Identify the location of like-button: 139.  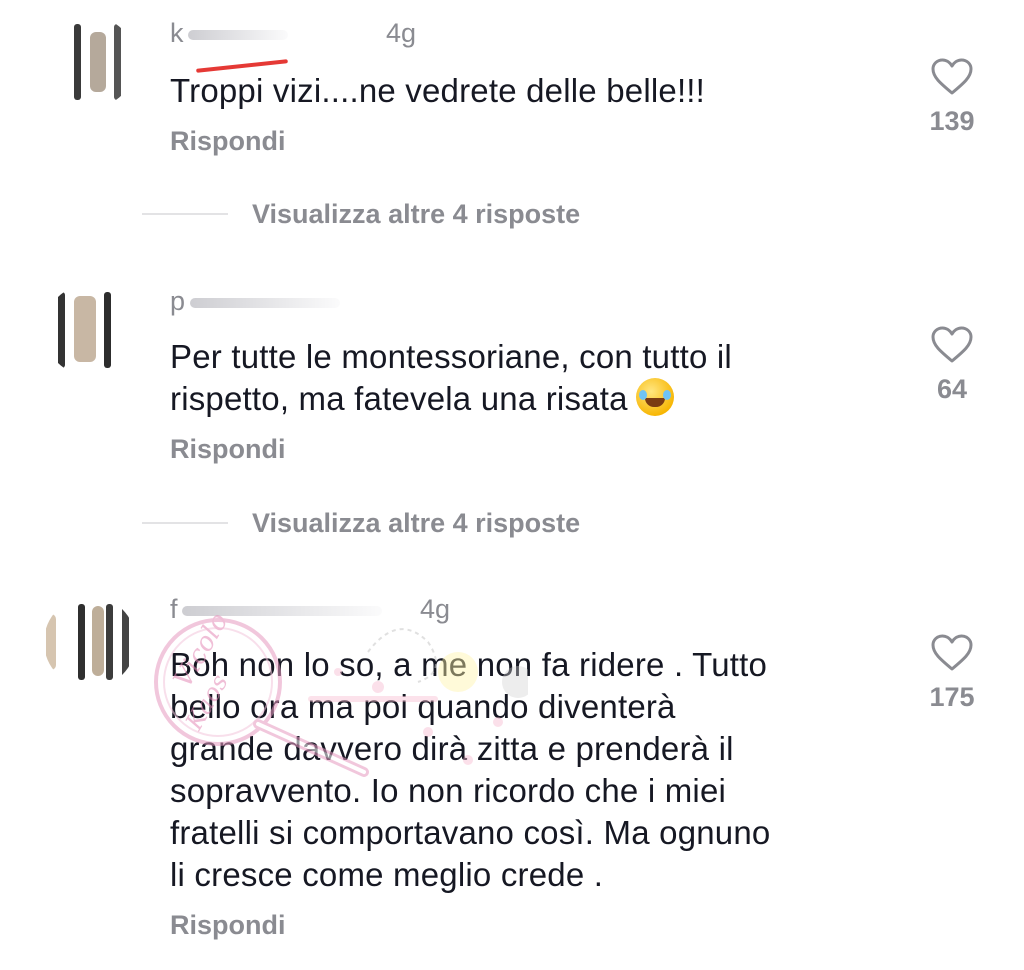
(952, 97).